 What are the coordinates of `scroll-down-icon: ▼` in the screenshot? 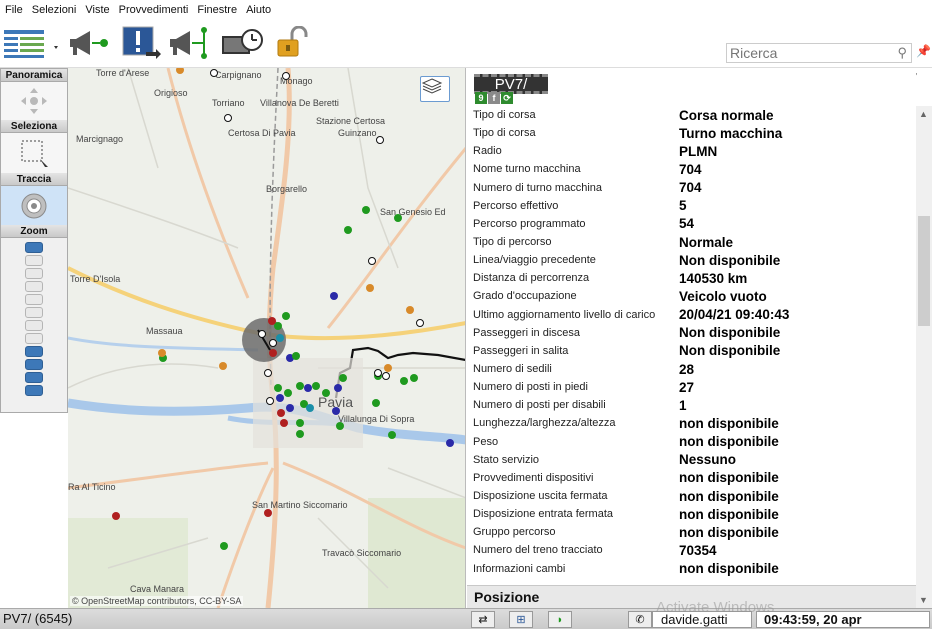 It's located at (923, 600).